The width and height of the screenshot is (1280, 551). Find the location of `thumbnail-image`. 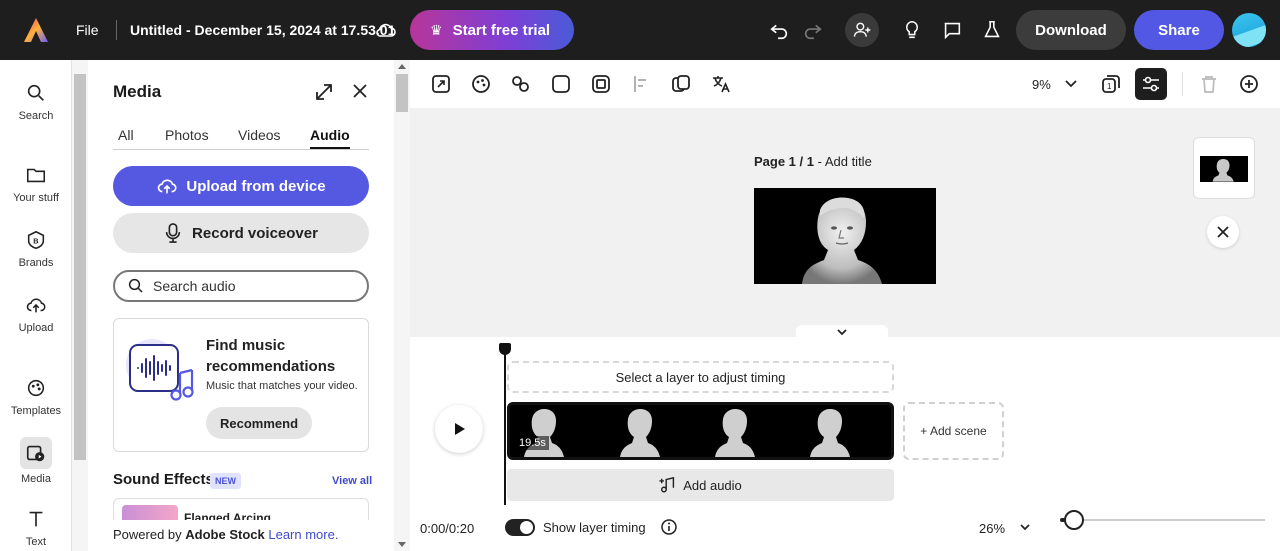

thumbnail-image is located at coordinates (1224, 169).